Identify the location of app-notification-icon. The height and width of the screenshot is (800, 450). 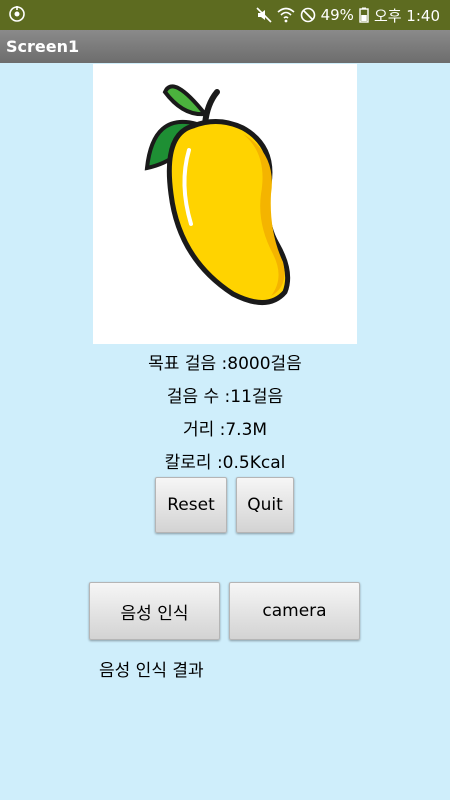
(17, 14).